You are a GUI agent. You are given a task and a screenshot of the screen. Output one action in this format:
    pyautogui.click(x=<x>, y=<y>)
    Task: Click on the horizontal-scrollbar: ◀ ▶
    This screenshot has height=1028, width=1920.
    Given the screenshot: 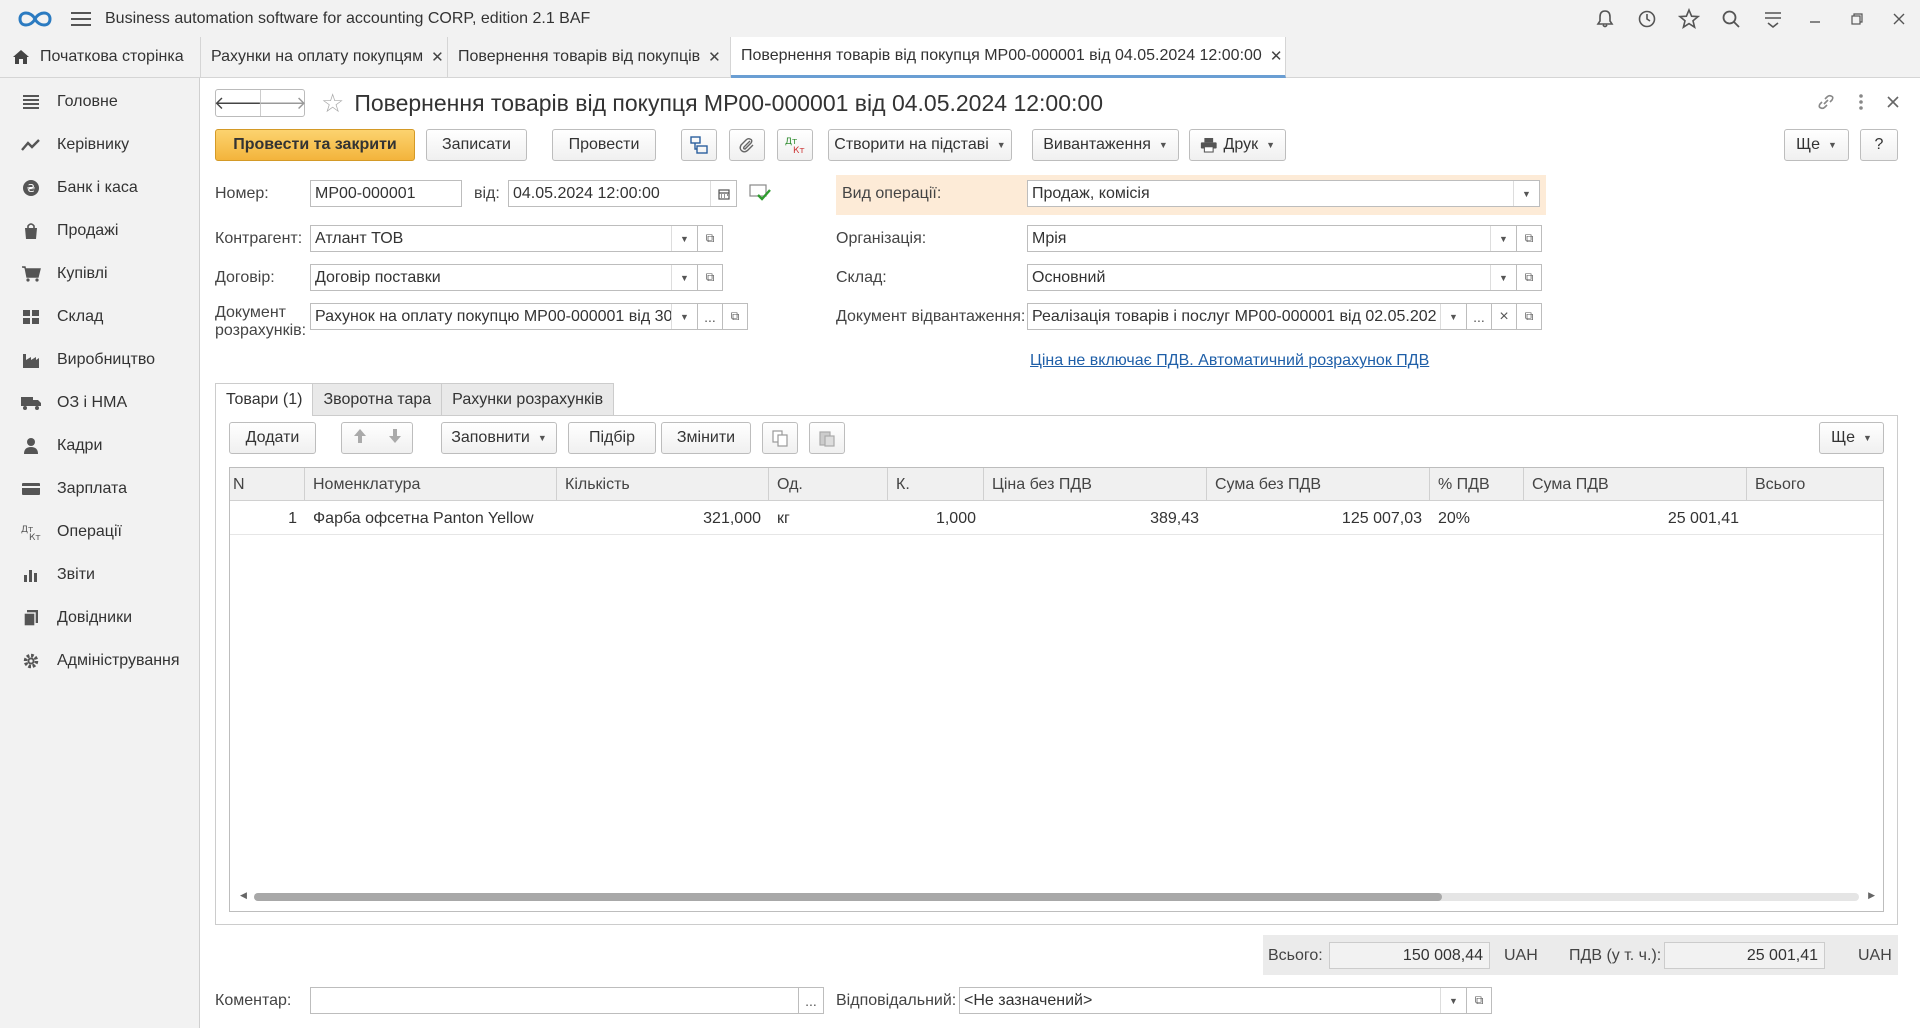 What is the action you would take?
    pyautogui.click(x=1057, y=895)
    